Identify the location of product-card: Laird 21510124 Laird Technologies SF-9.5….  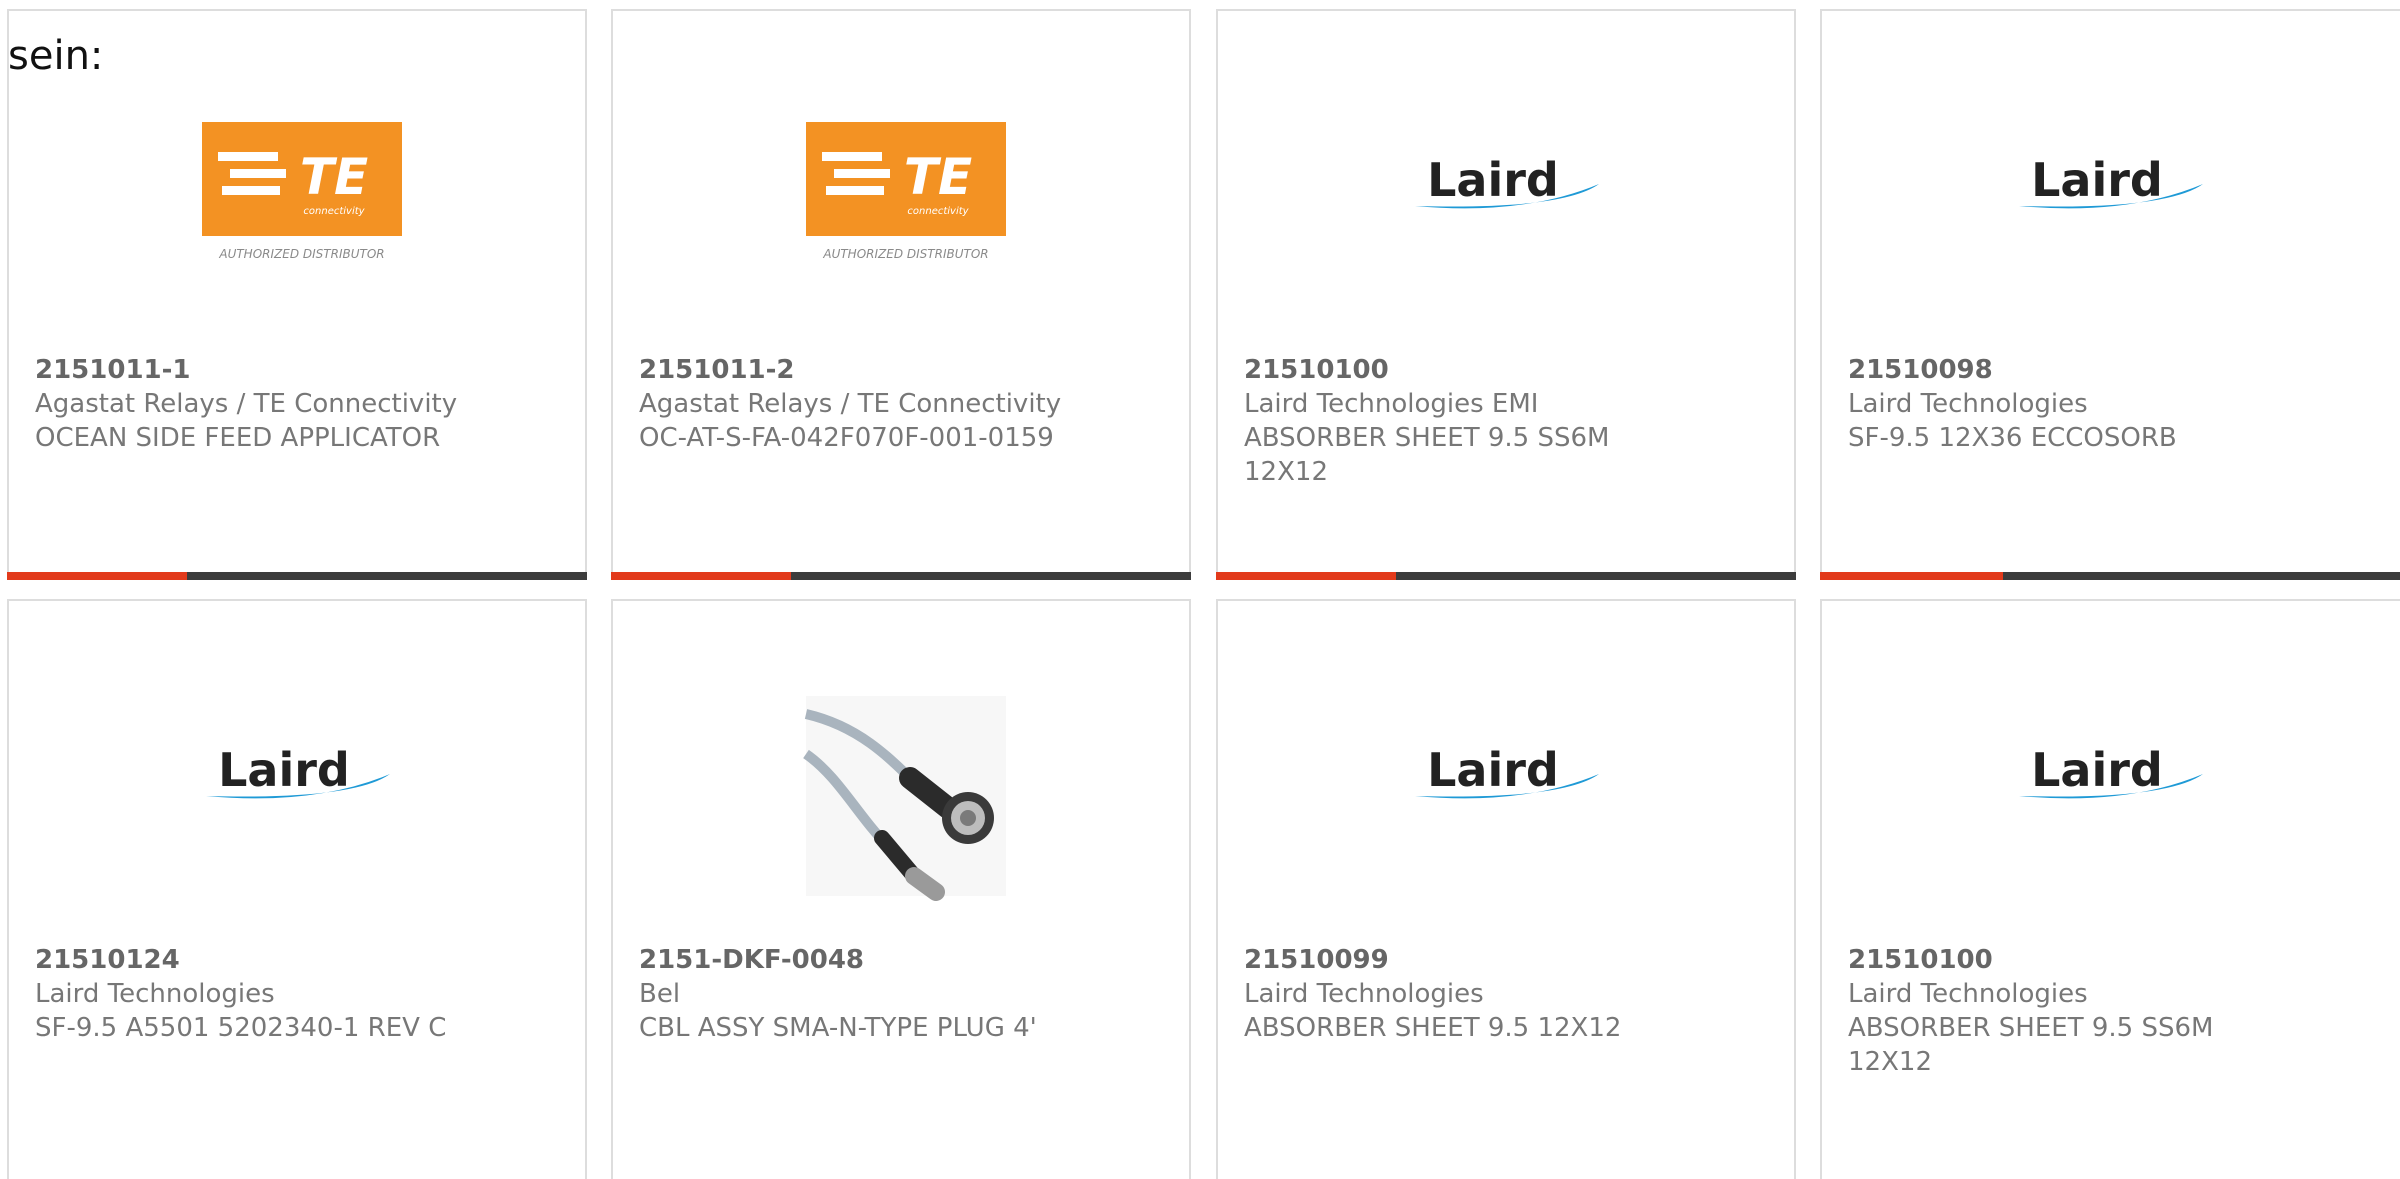
(297, 889).